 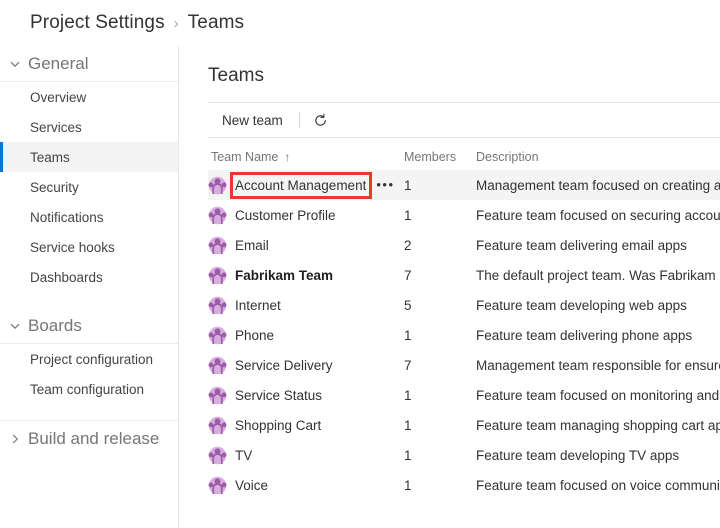 I want to click on team-name-link: Email, so click(x=252, y=245).